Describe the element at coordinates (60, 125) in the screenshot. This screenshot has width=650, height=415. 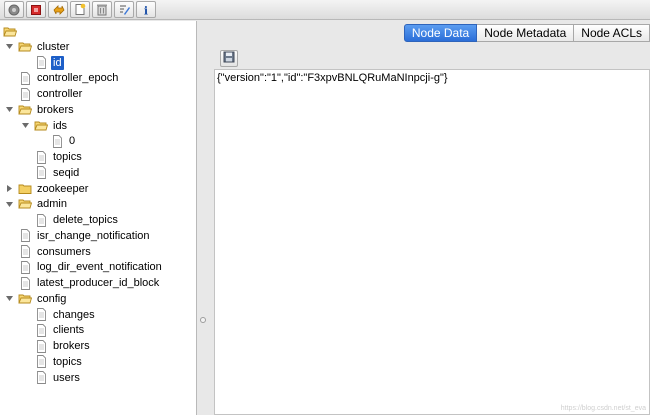
I see `tree-item-label: ids` at that location.